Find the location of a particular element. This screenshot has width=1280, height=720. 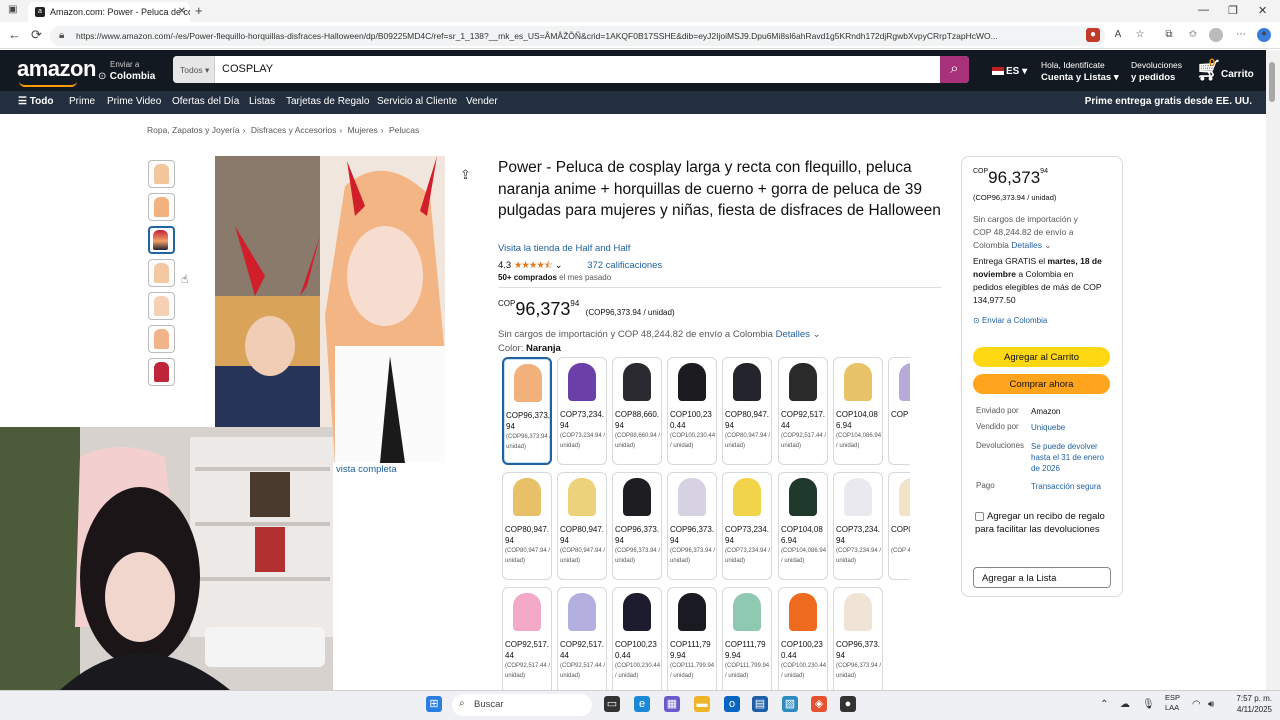

share-icon: ⇪ is located at coordinates (465, 175).